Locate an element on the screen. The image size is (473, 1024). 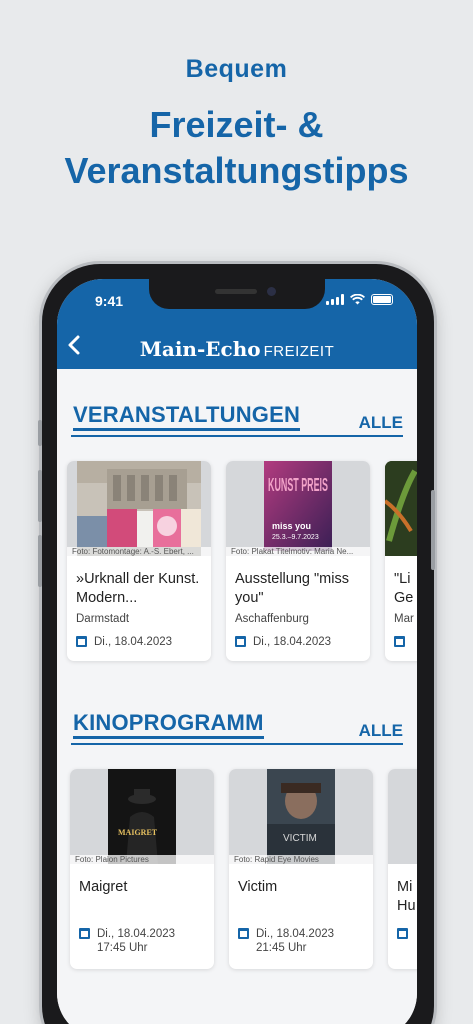
battery-icon is located at coordinates (382, 299).